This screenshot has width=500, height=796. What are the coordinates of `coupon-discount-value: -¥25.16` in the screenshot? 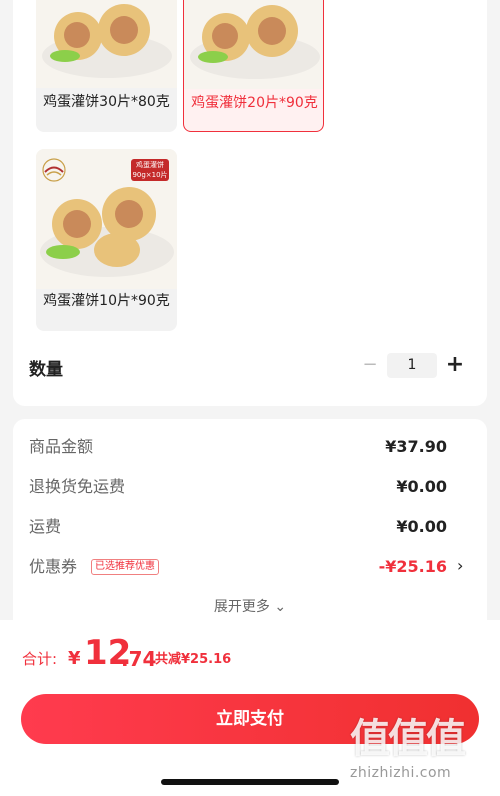 It's located at (412, 566).